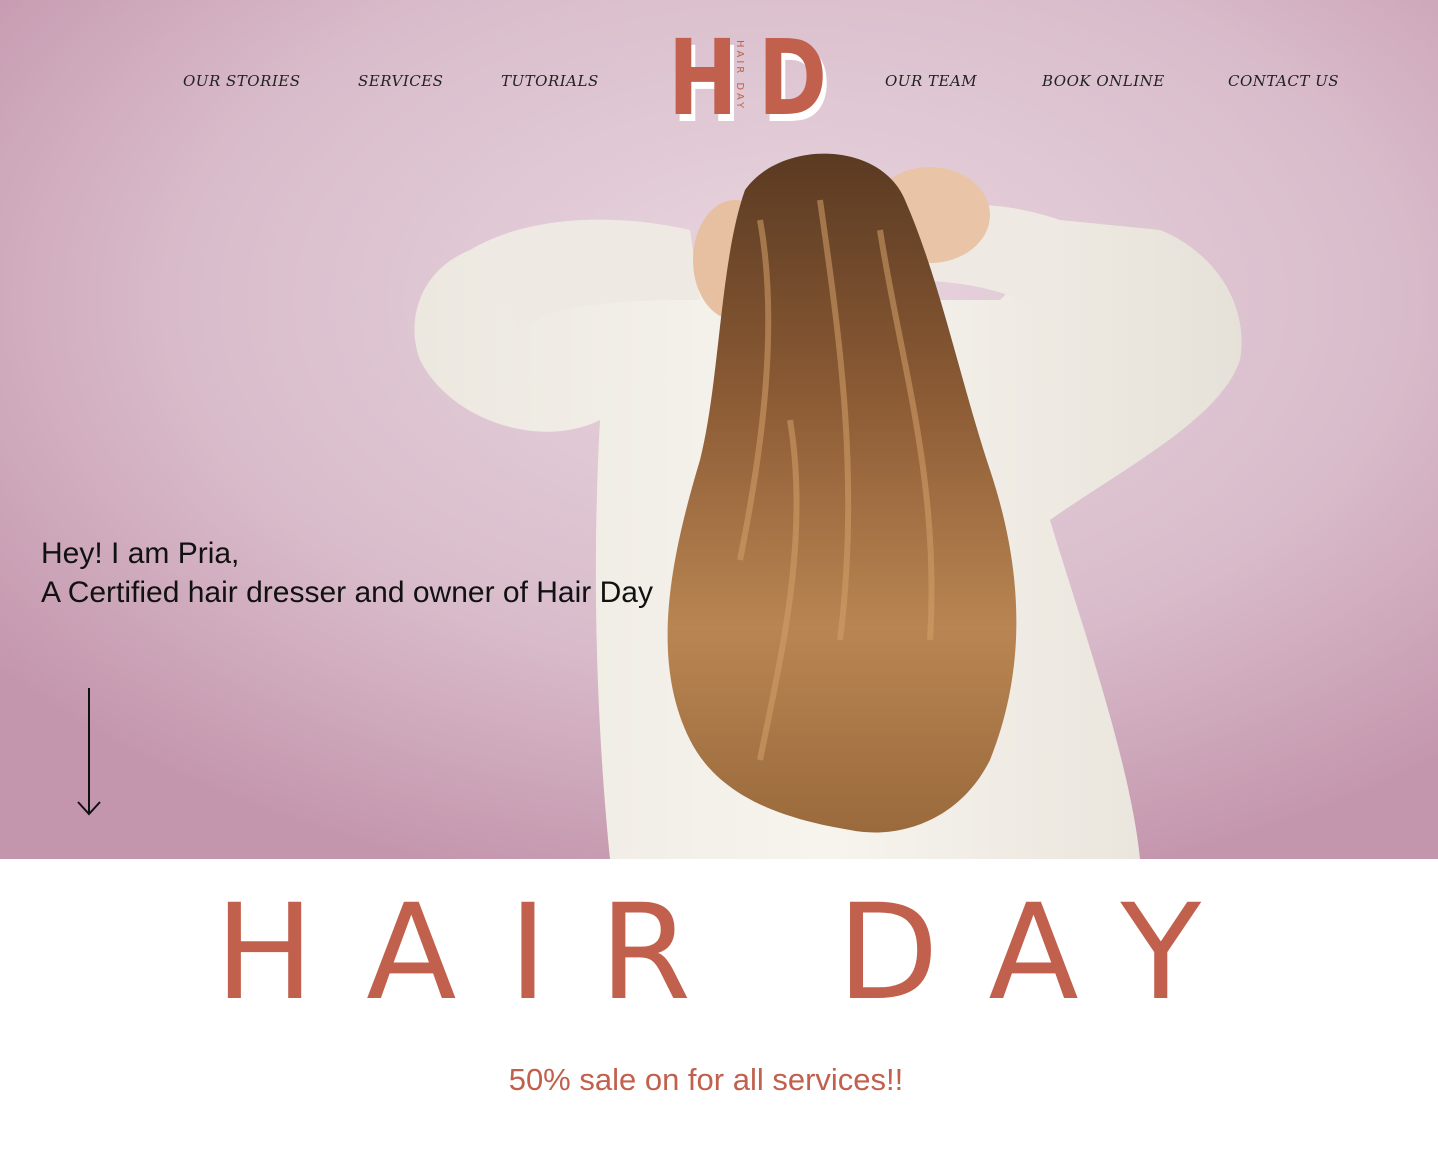 The width and height of the screenshot is (1438, 1154). I want to click on brand-title: HAIR DAY, so click(734, 953).